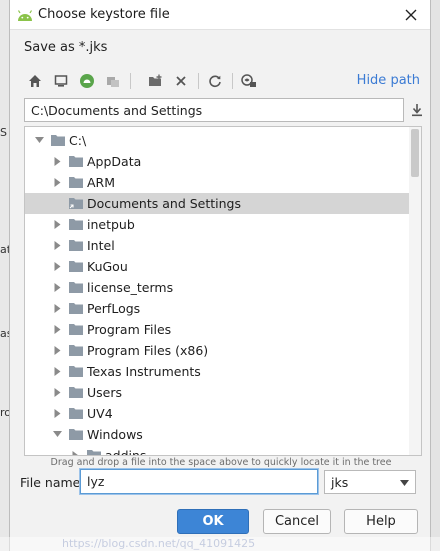 Image resolution: width=440 pixels, height=551 pixels. I want to click on tree-row: AppData, so click(217, 161).